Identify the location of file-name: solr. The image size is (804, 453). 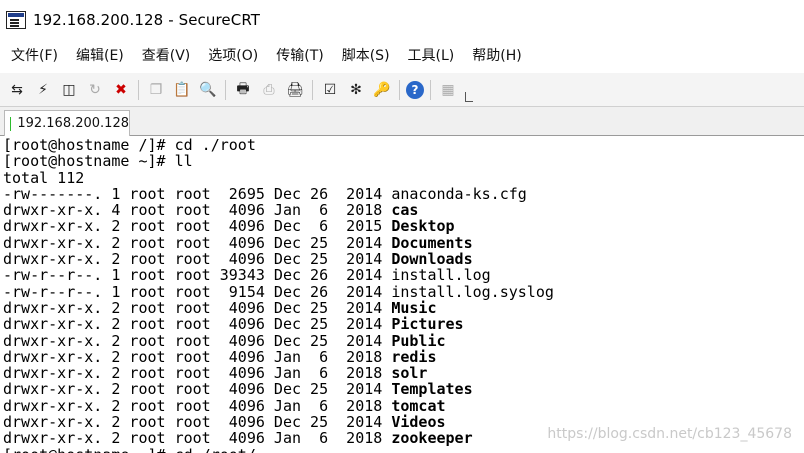
(409, 373).